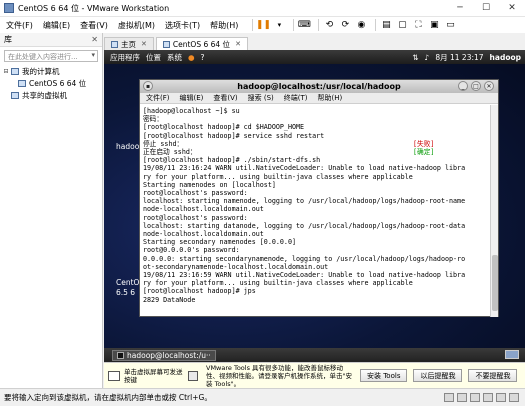 Image resolution: width=525 pixels, height=406 pixels. What do you see at coordinates (361, 25) in the screenshot?
I see `snapshot-manager-icon: ◉` at bounding box center [361, 25].